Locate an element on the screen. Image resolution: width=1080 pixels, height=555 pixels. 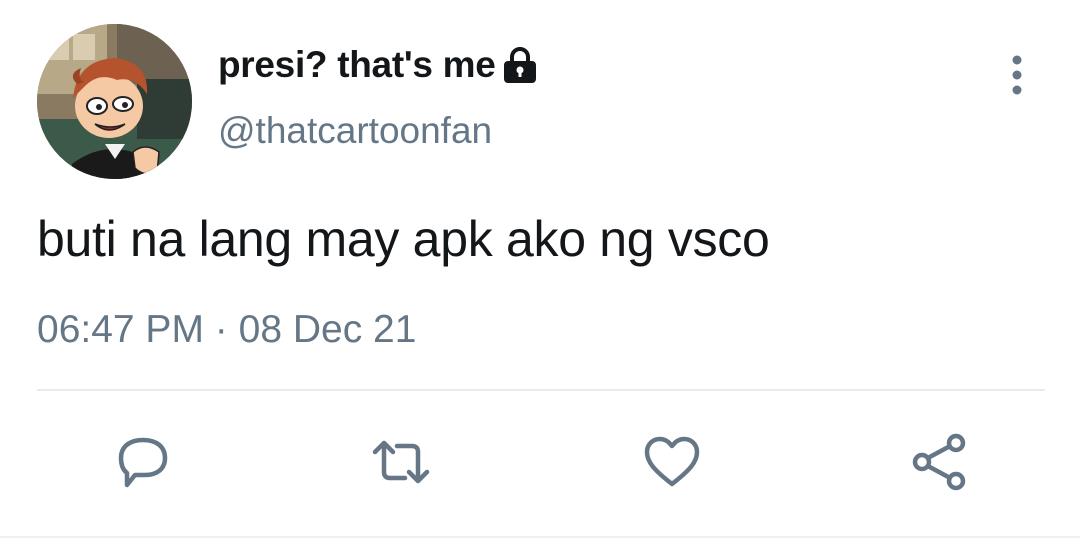
user-handle: @thatcartoonfan is located at coordinates (355, 131).